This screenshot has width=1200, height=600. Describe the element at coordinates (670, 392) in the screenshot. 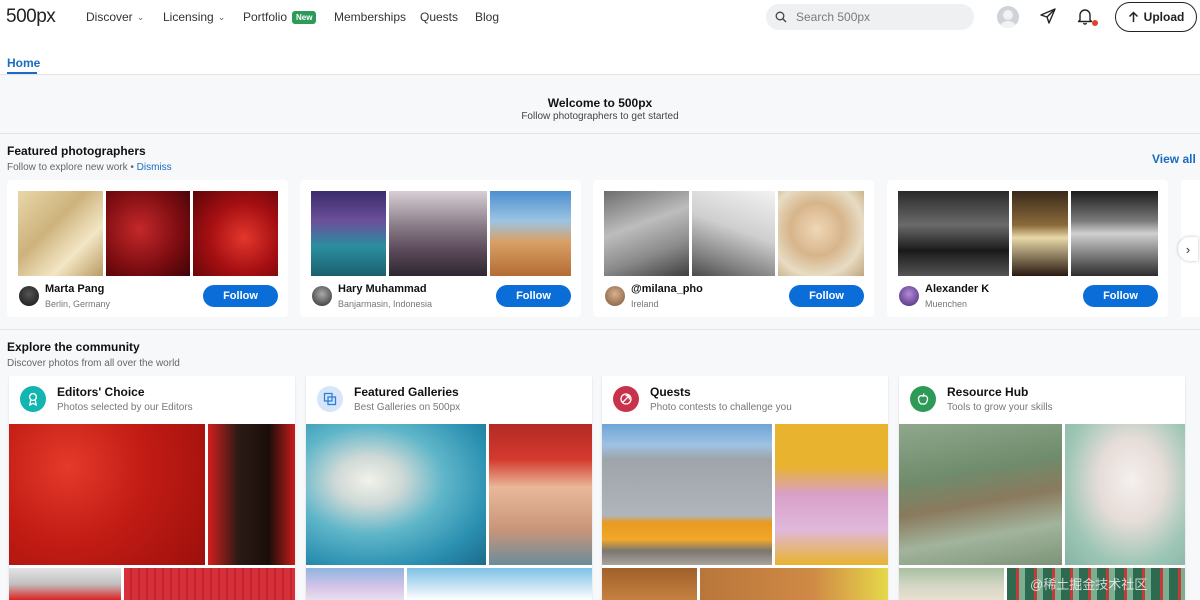

I see `card-title: Quests` at that location.